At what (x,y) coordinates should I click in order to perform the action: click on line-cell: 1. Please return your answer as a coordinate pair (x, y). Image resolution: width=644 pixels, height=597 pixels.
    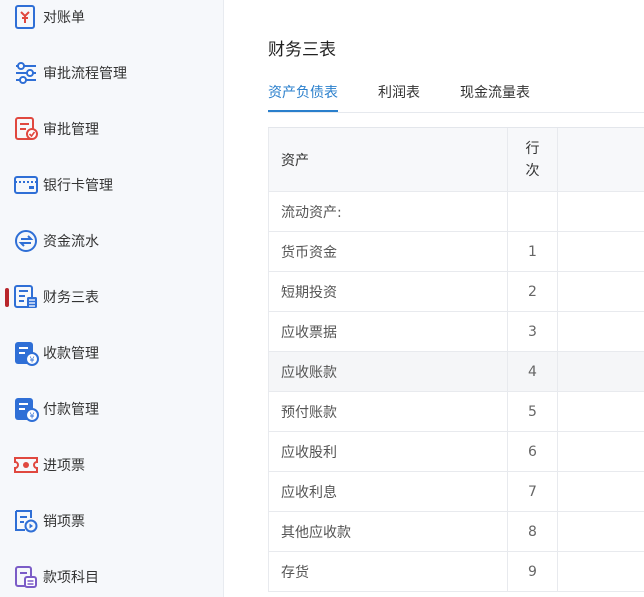
    Looking at the image, I should click on (533, 251).